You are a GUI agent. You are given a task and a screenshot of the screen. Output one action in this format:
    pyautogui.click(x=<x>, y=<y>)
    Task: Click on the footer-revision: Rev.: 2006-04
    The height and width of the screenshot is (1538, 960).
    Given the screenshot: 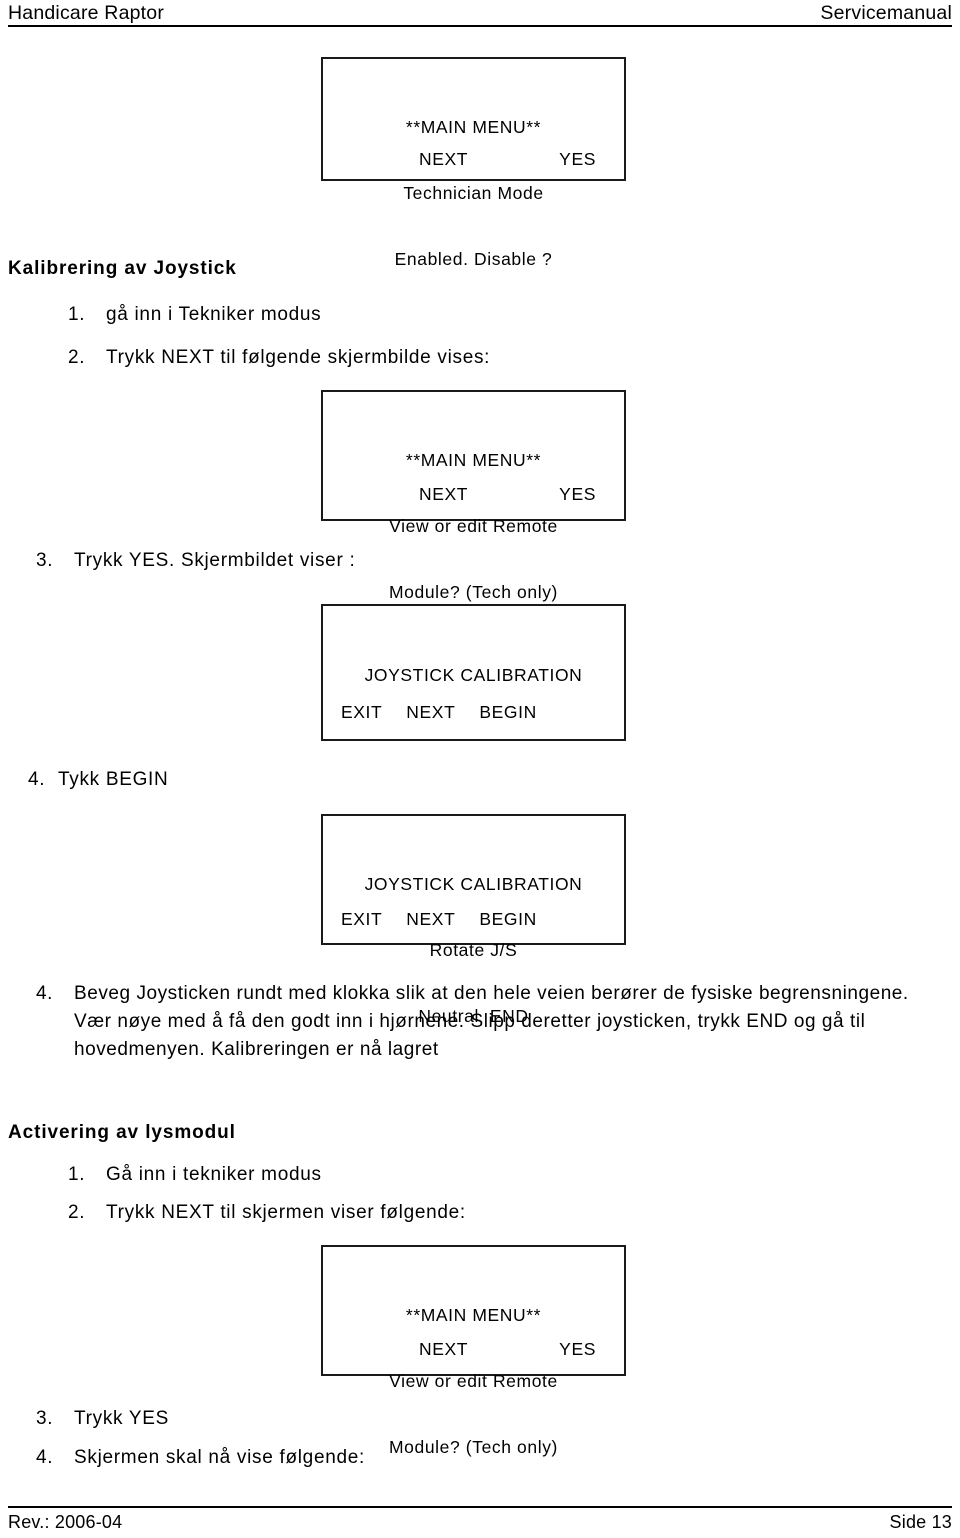 What is the action you would take?
    pyautogui.click(x=65, y=1522)
    